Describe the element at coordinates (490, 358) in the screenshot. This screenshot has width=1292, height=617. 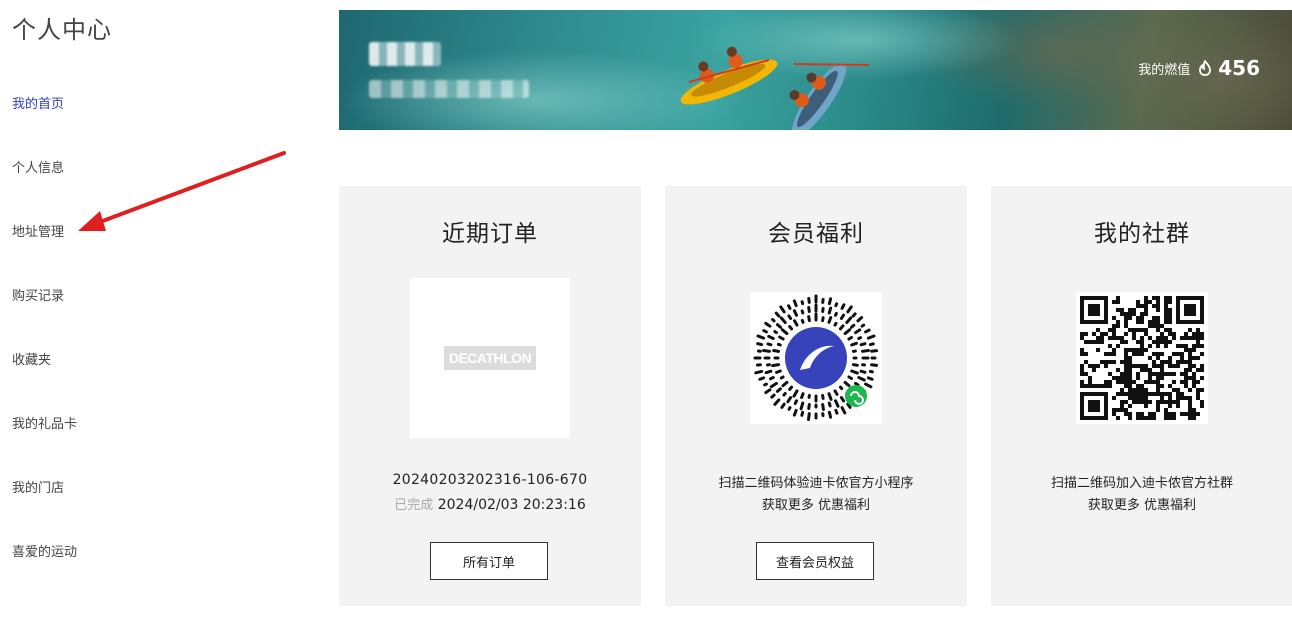
I see `order-product-image: DECATHLON` at that location.